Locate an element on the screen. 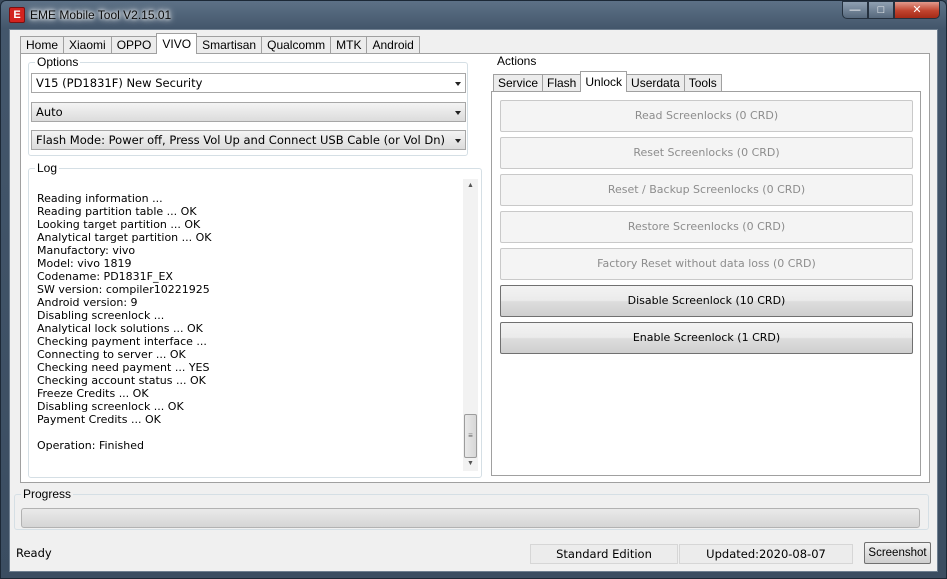 This screenshot has height=579, width=947. log-line: Android version: 9 is located at coordinates (87, 302).